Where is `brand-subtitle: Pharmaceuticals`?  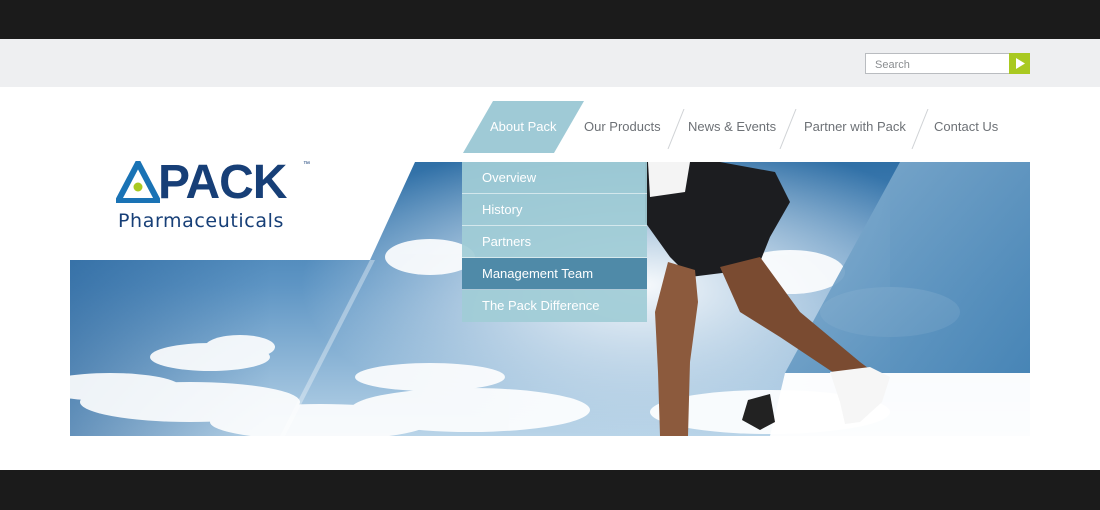 brand-subtitle: Pharmaceuticals is located at coordinates (201, 221).